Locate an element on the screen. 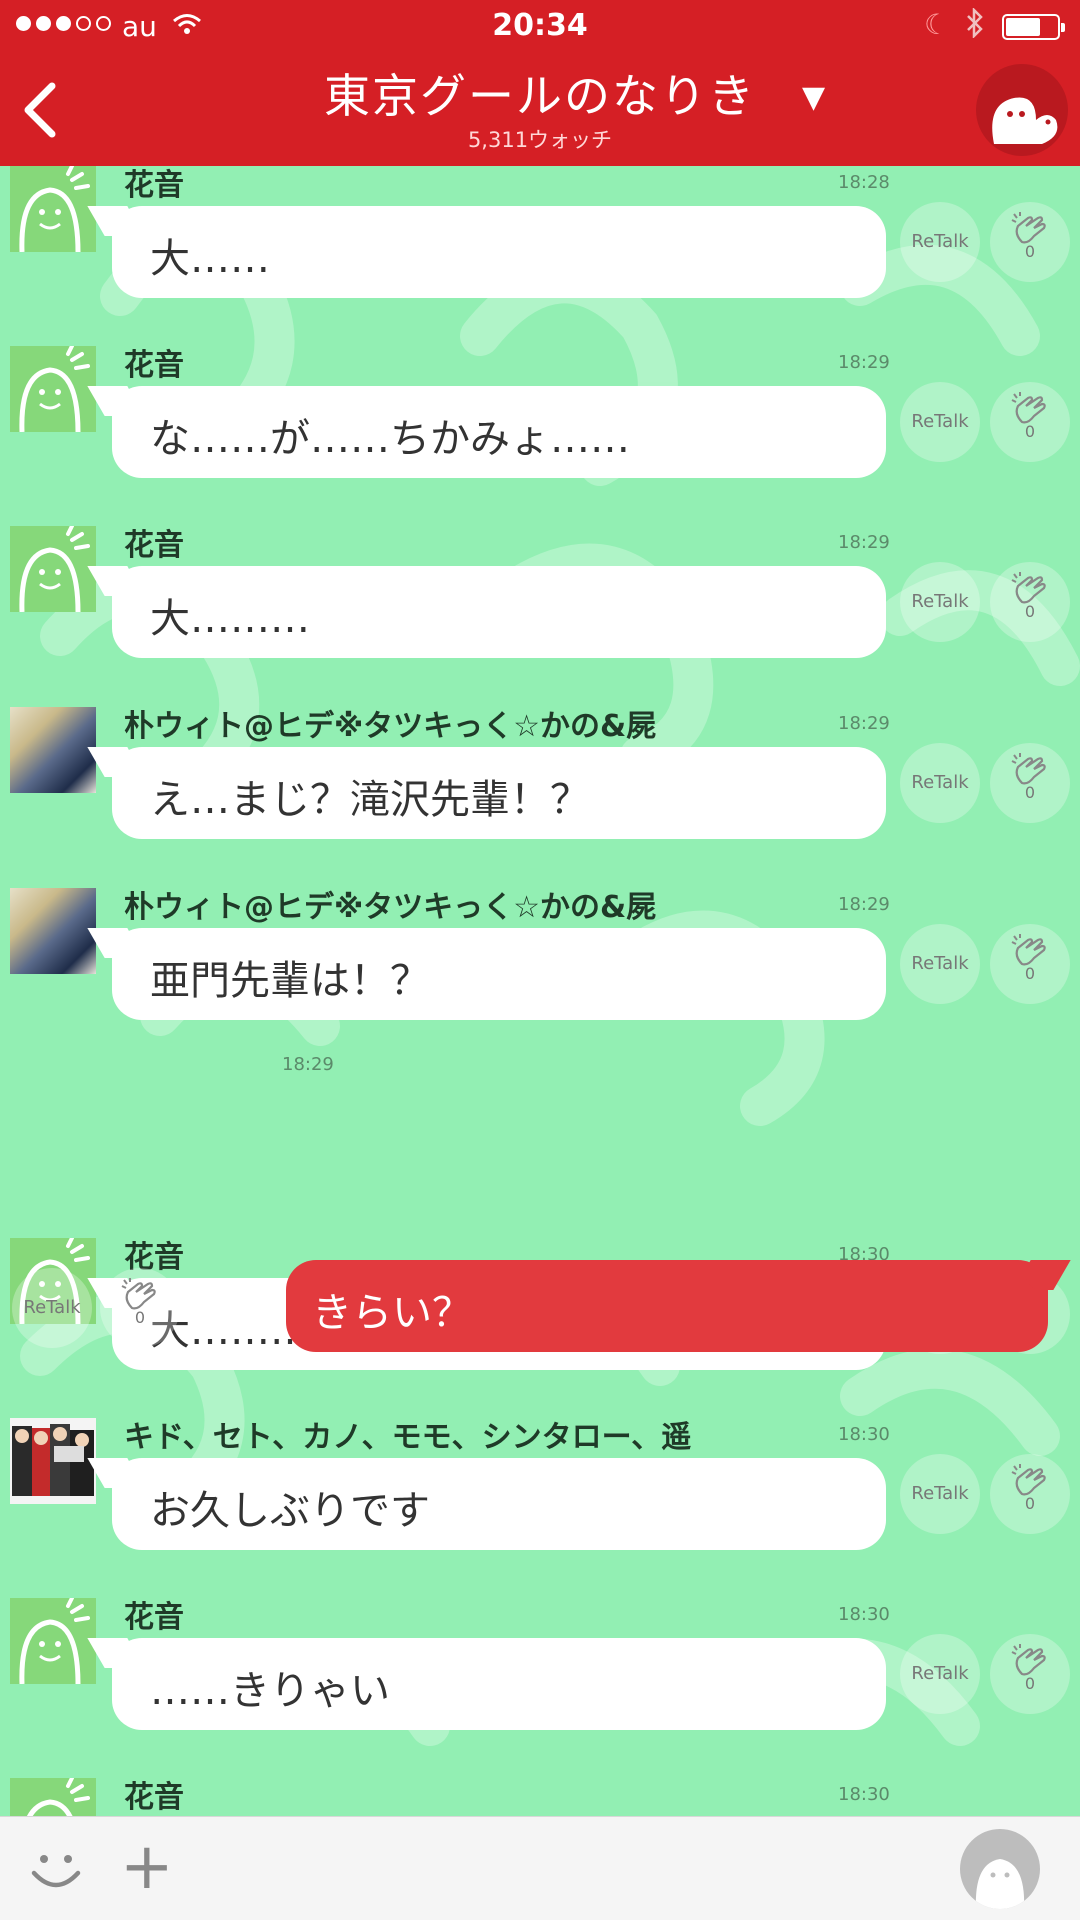  battery-icon is located at coordinates (1033, 27).